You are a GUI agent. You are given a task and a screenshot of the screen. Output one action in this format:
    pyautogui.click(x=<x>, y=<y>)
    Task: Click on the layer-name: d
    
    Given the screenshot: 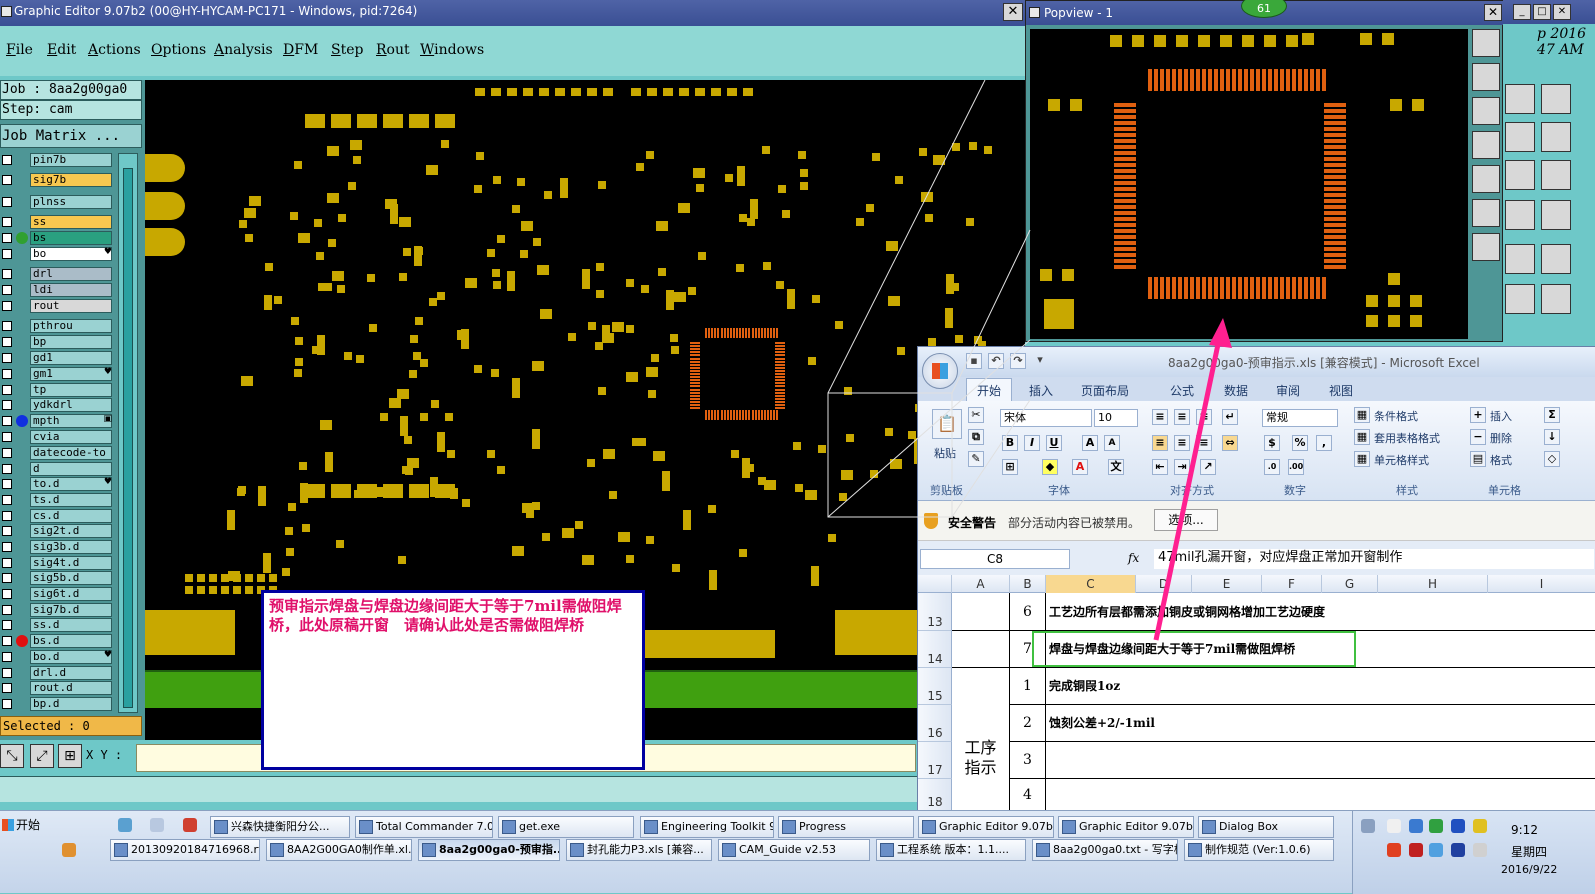 What is the action you would take?
    pyautogui.click(x=71, y=469)
    